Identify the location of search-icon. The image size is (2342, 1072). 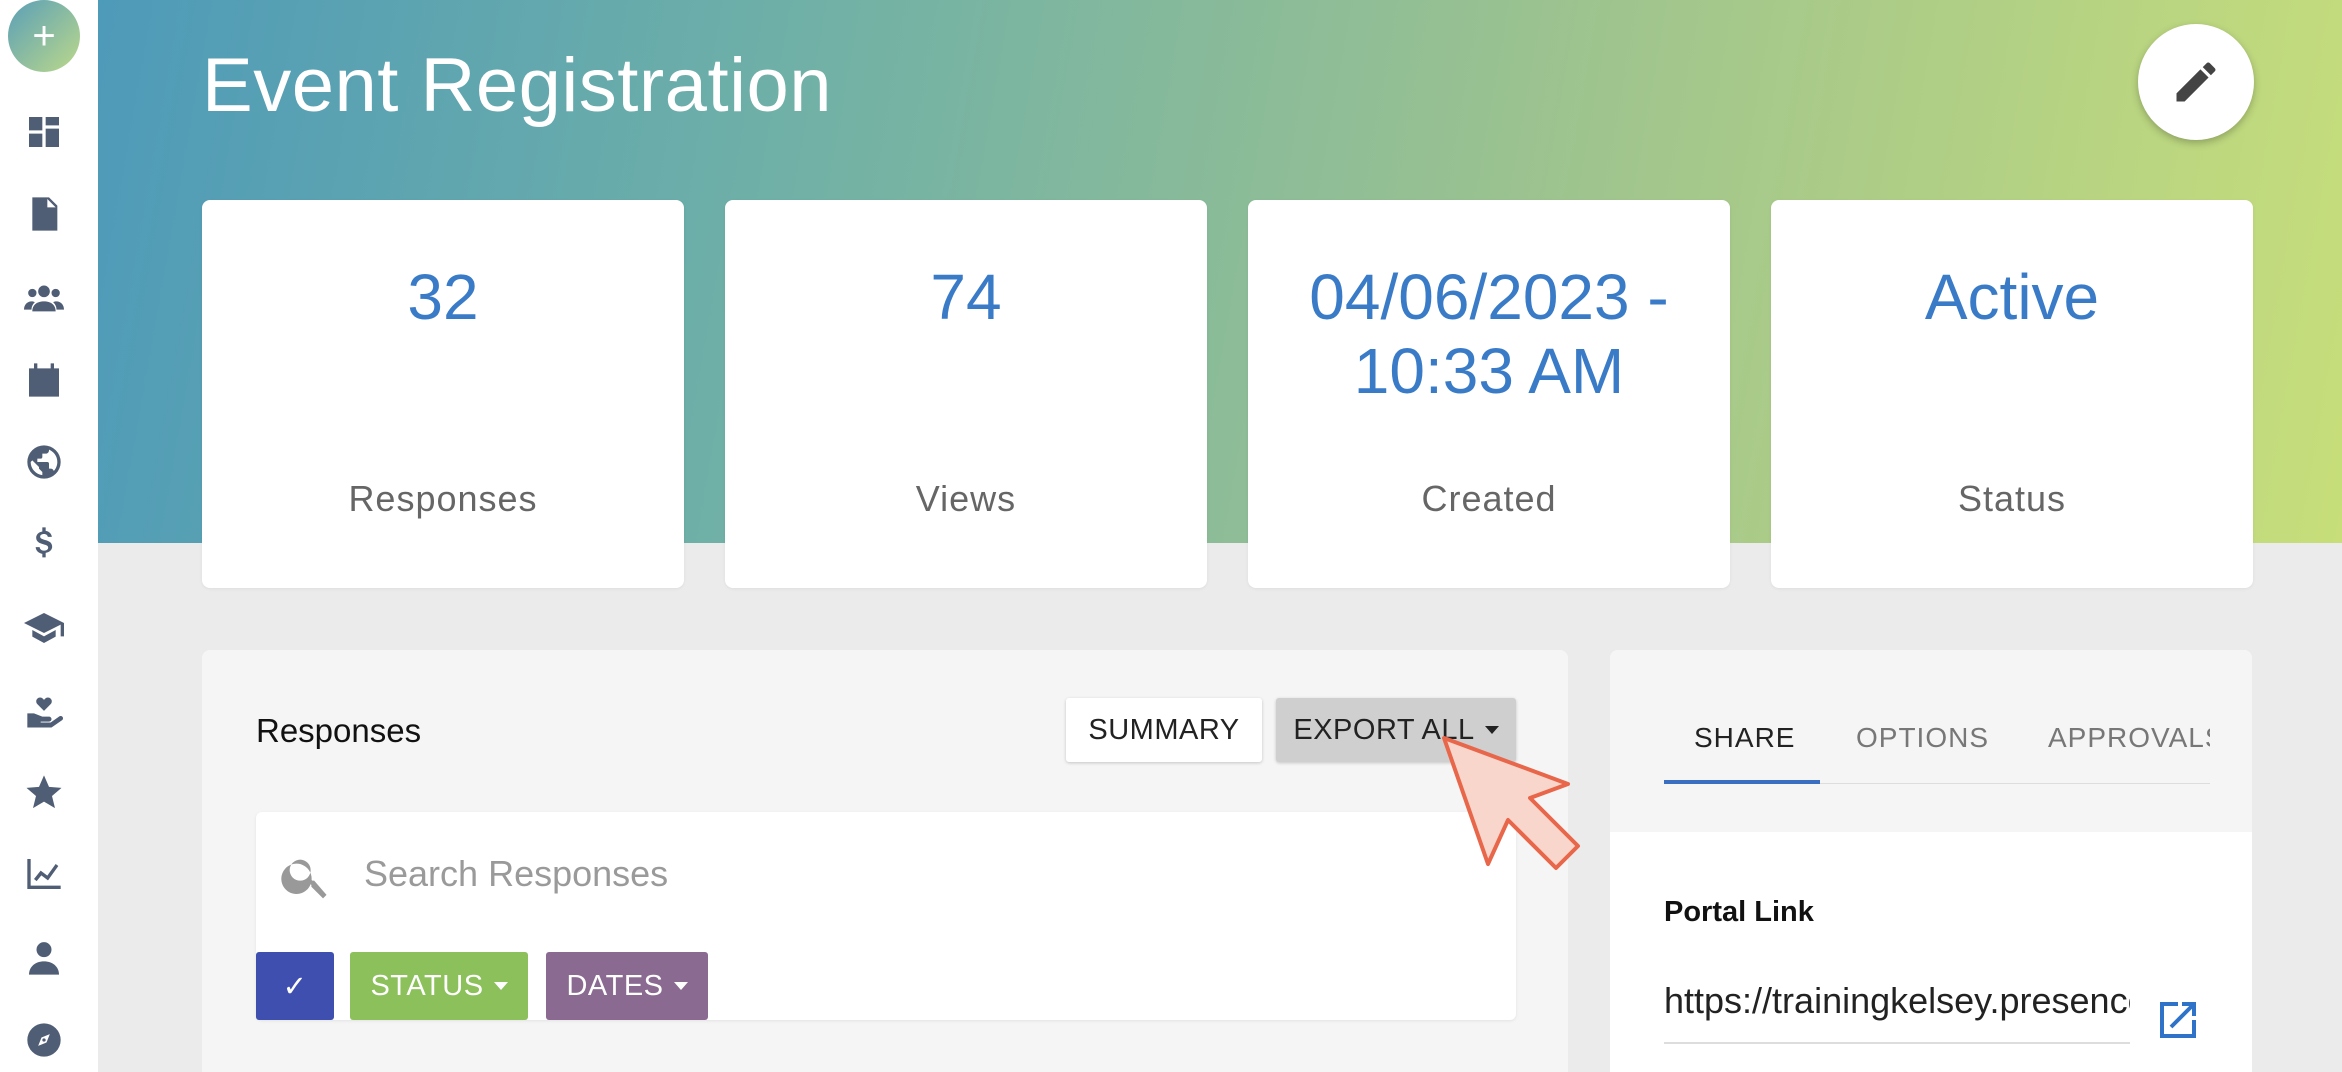
(306, 876).